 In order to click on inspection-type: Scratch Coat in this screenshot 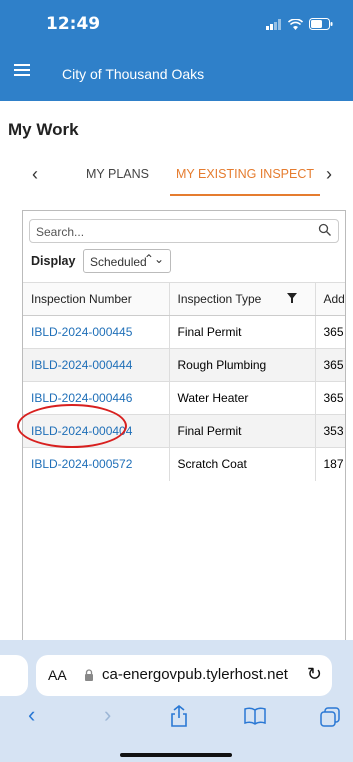, I will do `click(241, 464)`.